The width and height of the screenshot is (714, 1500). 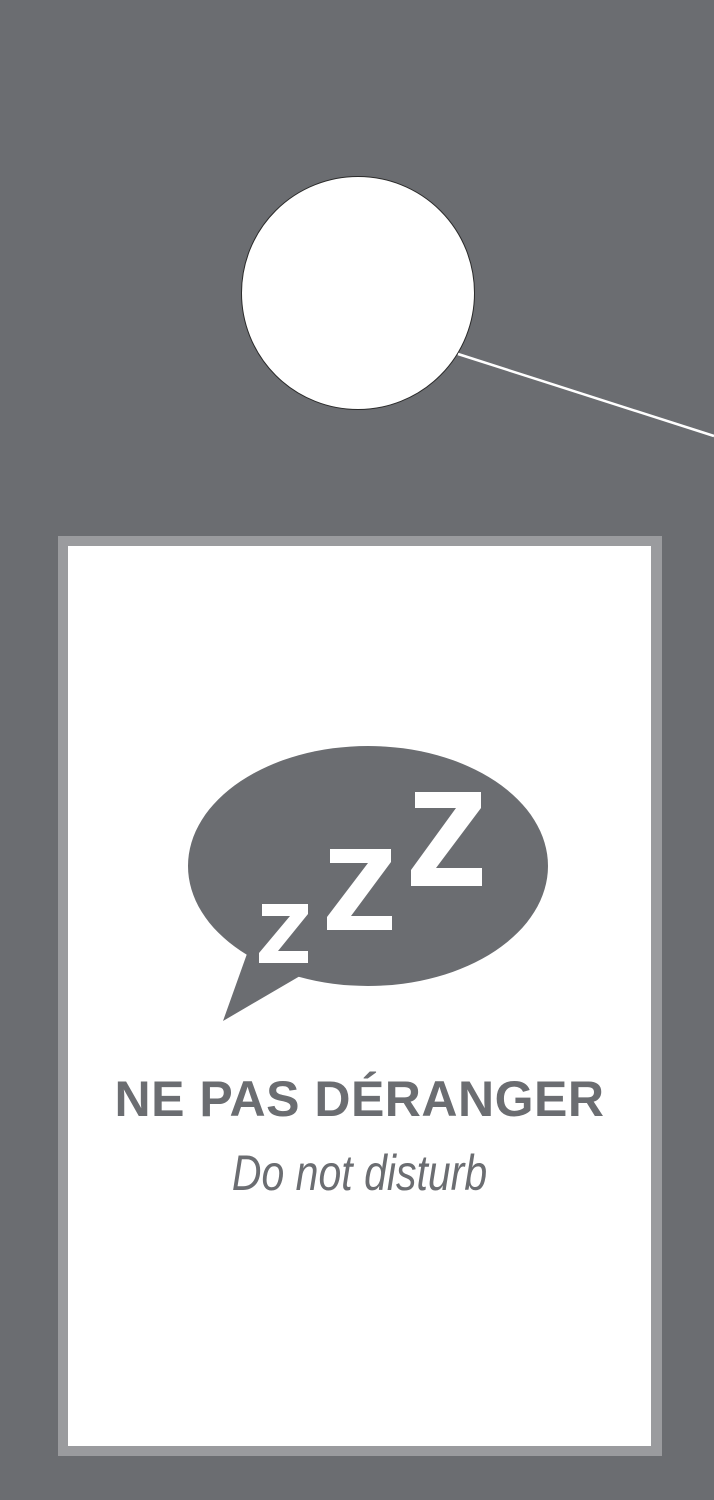 I want to click on hanger-hole, so click(x=358, y=293).